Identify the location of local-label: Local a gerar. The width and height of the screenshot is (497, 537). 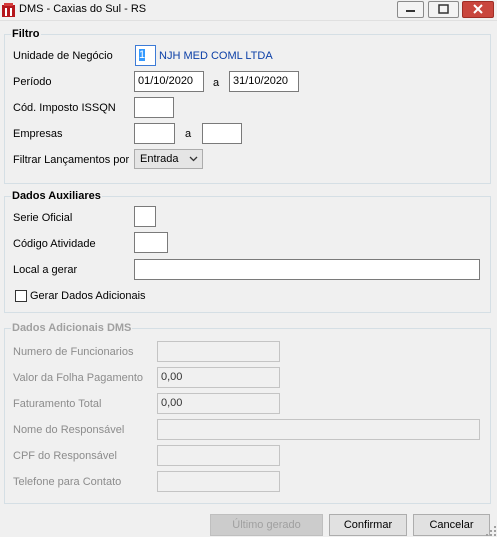
(45, 270).